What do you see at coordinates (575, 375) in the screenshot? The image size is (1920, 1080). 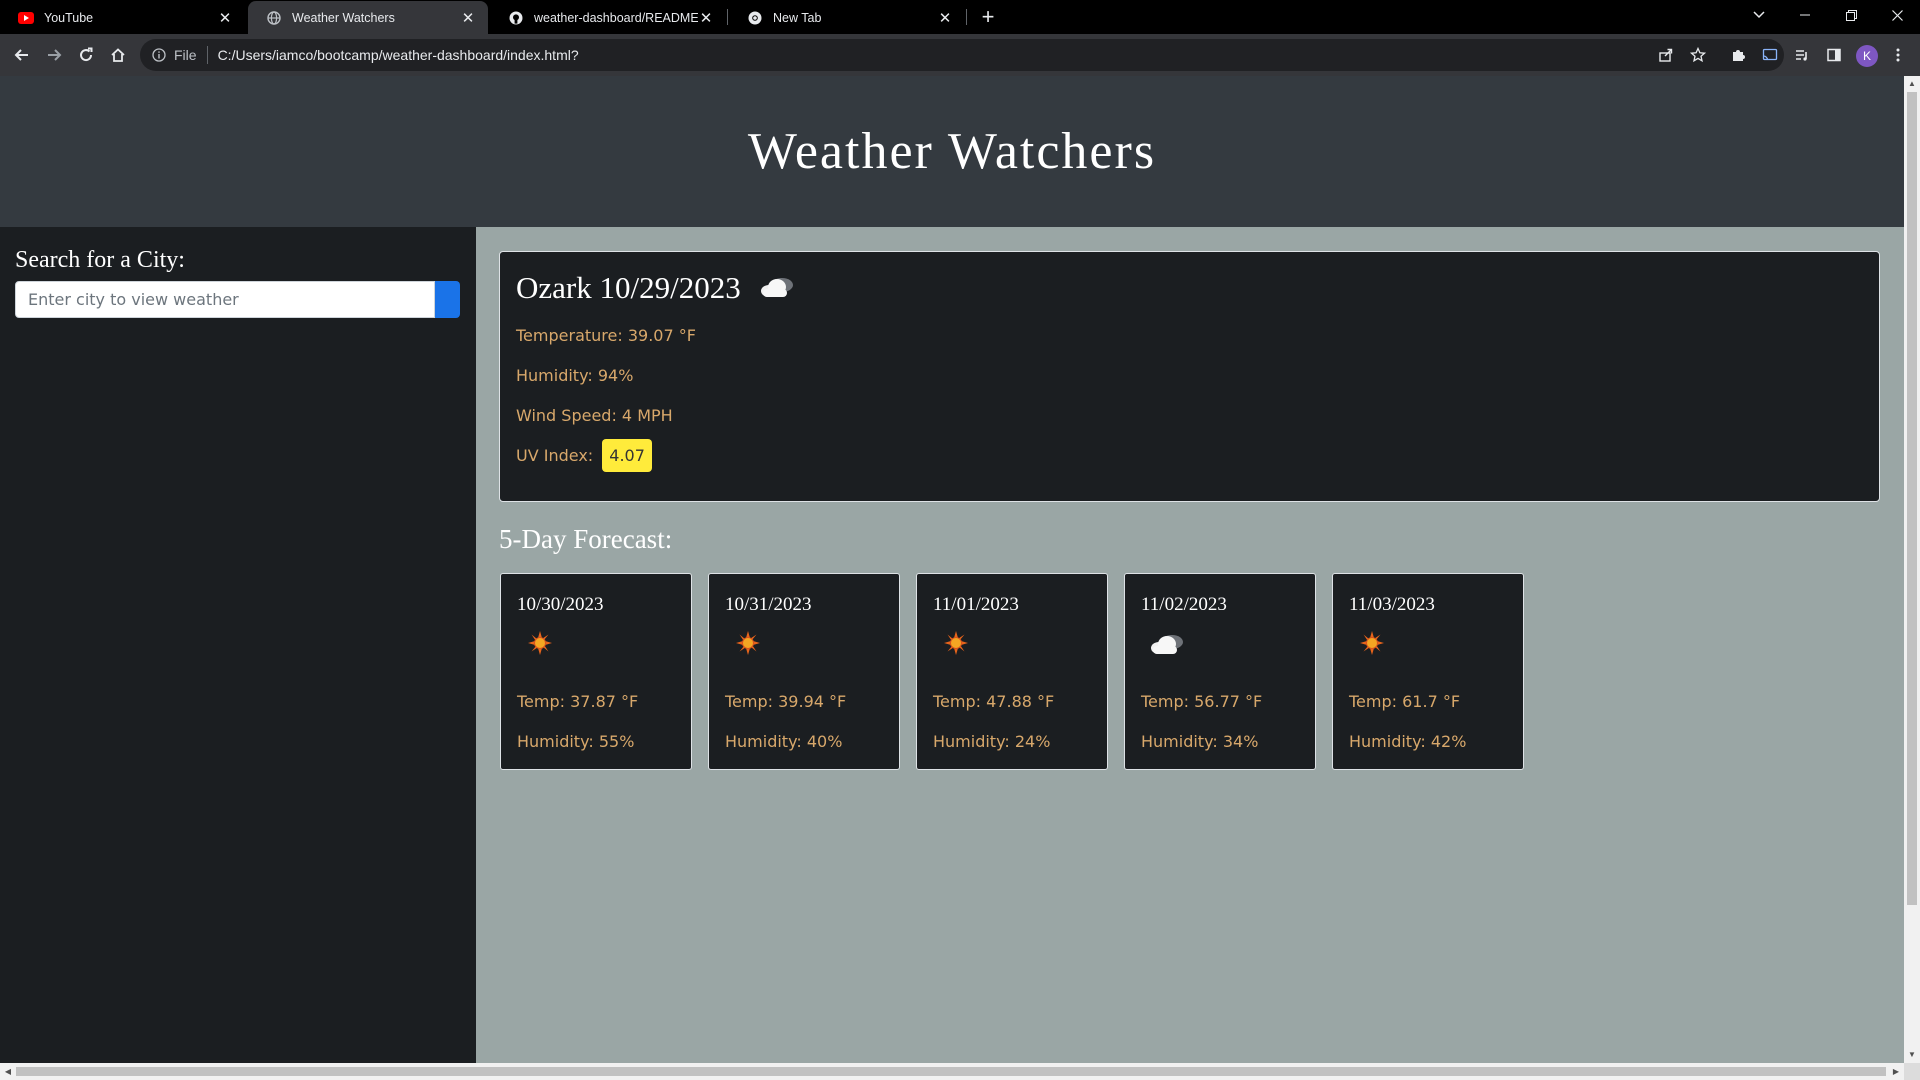 I see `current-humidity: Humidity: 94%` at bounding box center [575, 375].